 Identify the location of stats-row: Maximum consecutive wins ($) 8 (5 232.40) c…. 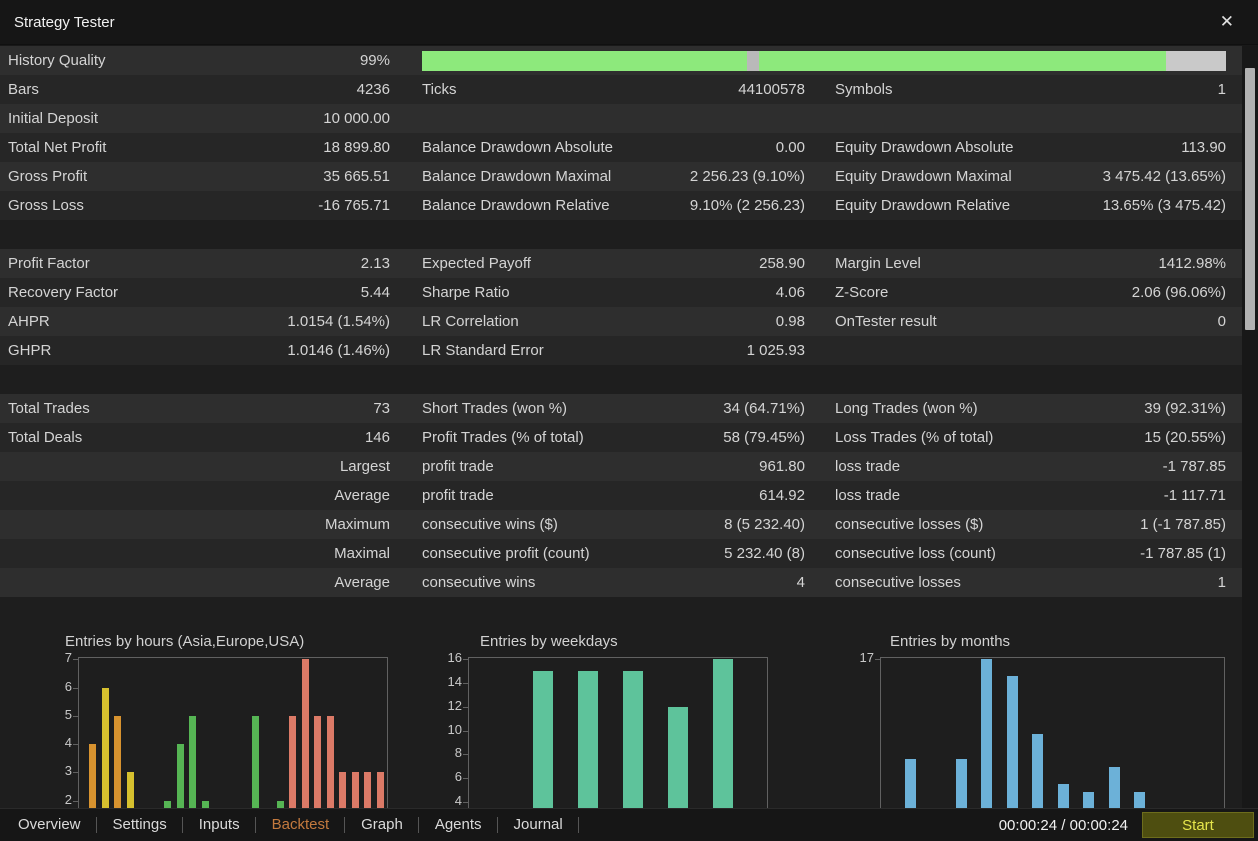
(621, 524).